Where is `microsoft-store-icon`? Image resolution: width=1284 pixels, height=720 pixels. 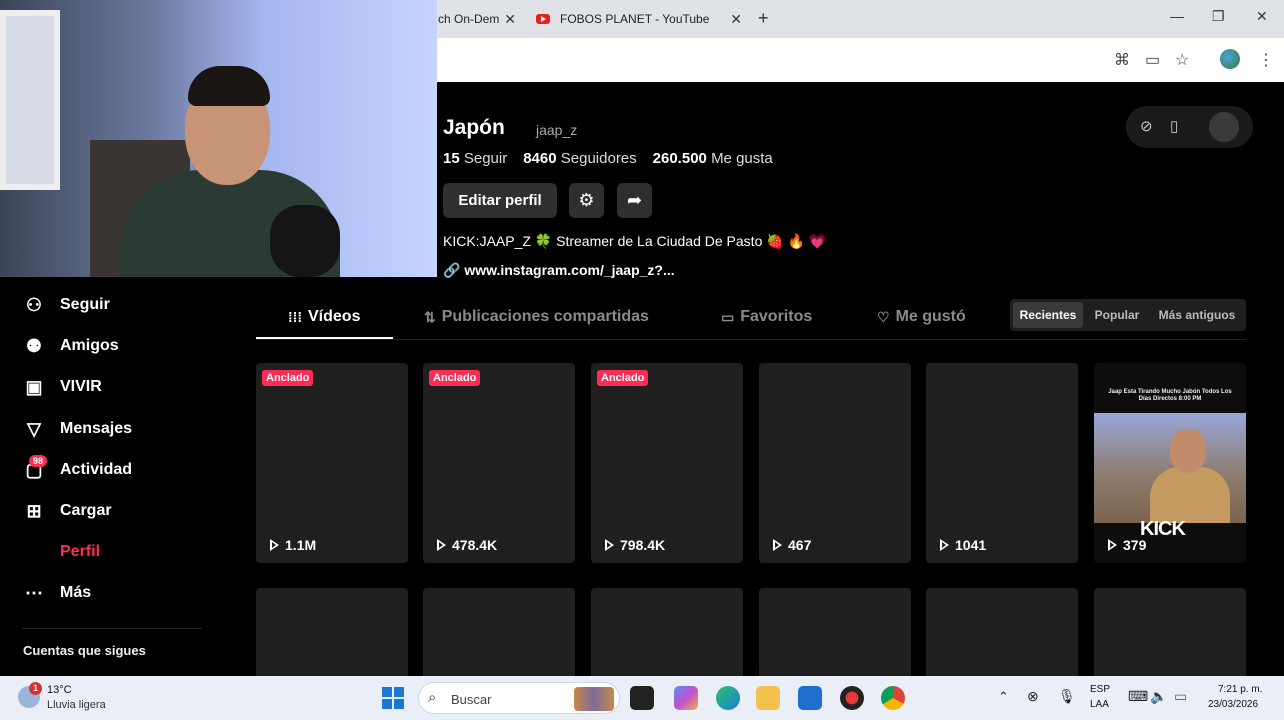
microsoft-store-icon is located at coordinates (810, 698).